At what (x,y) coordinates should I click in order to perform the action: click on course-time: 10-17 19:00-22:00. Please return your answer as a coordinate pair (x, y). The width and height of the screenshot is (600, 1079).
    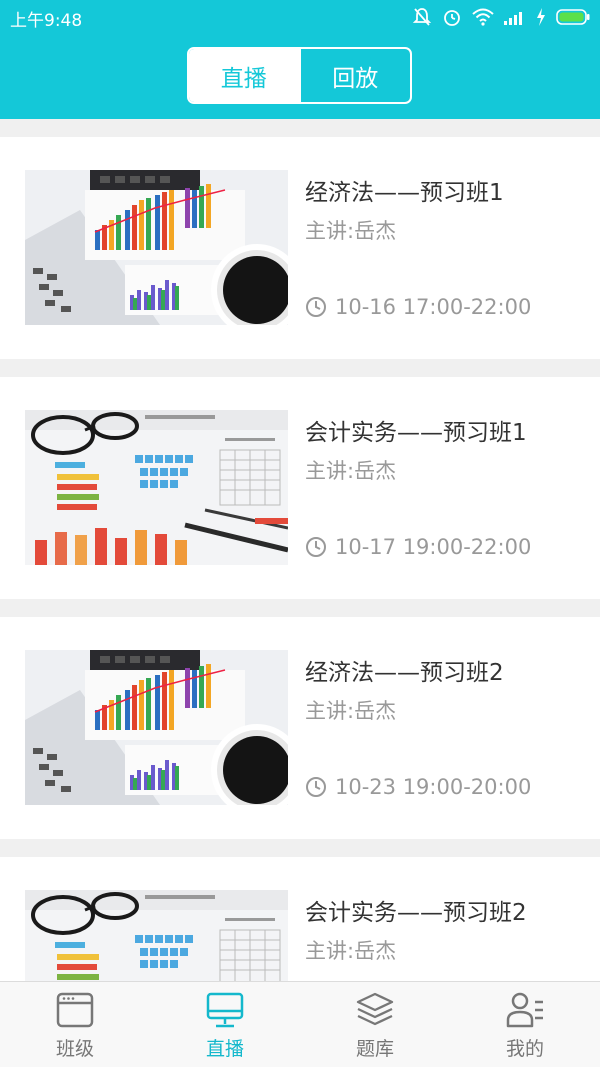
    Looking at the image, I should click on (418, 547).